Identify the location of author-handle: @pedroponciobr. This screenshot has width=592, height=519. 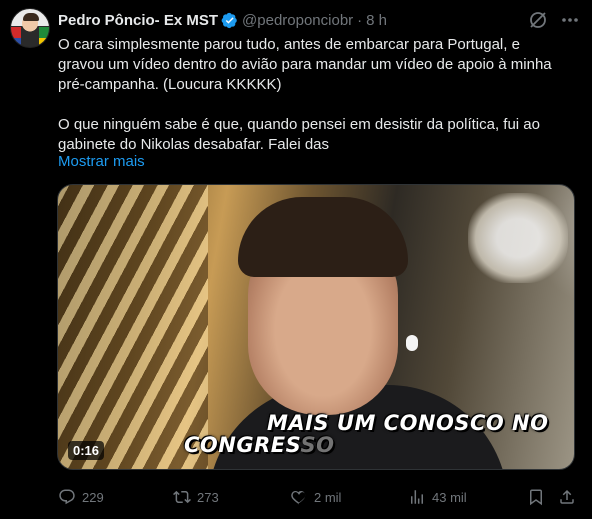
(297, 20).